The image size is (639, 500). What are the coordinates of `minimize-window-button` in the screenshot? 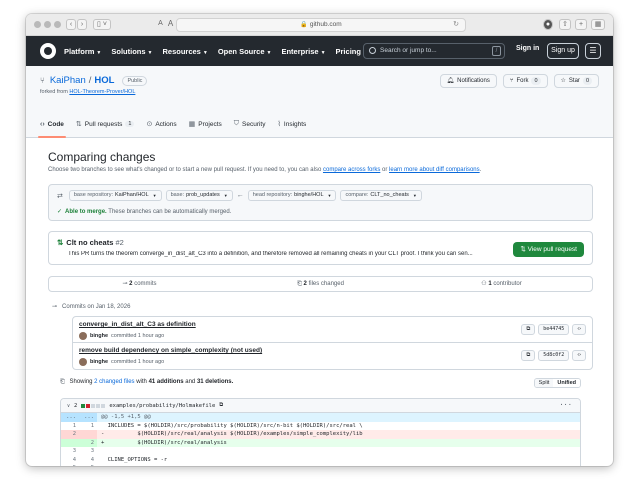 It's located at (47, 24).